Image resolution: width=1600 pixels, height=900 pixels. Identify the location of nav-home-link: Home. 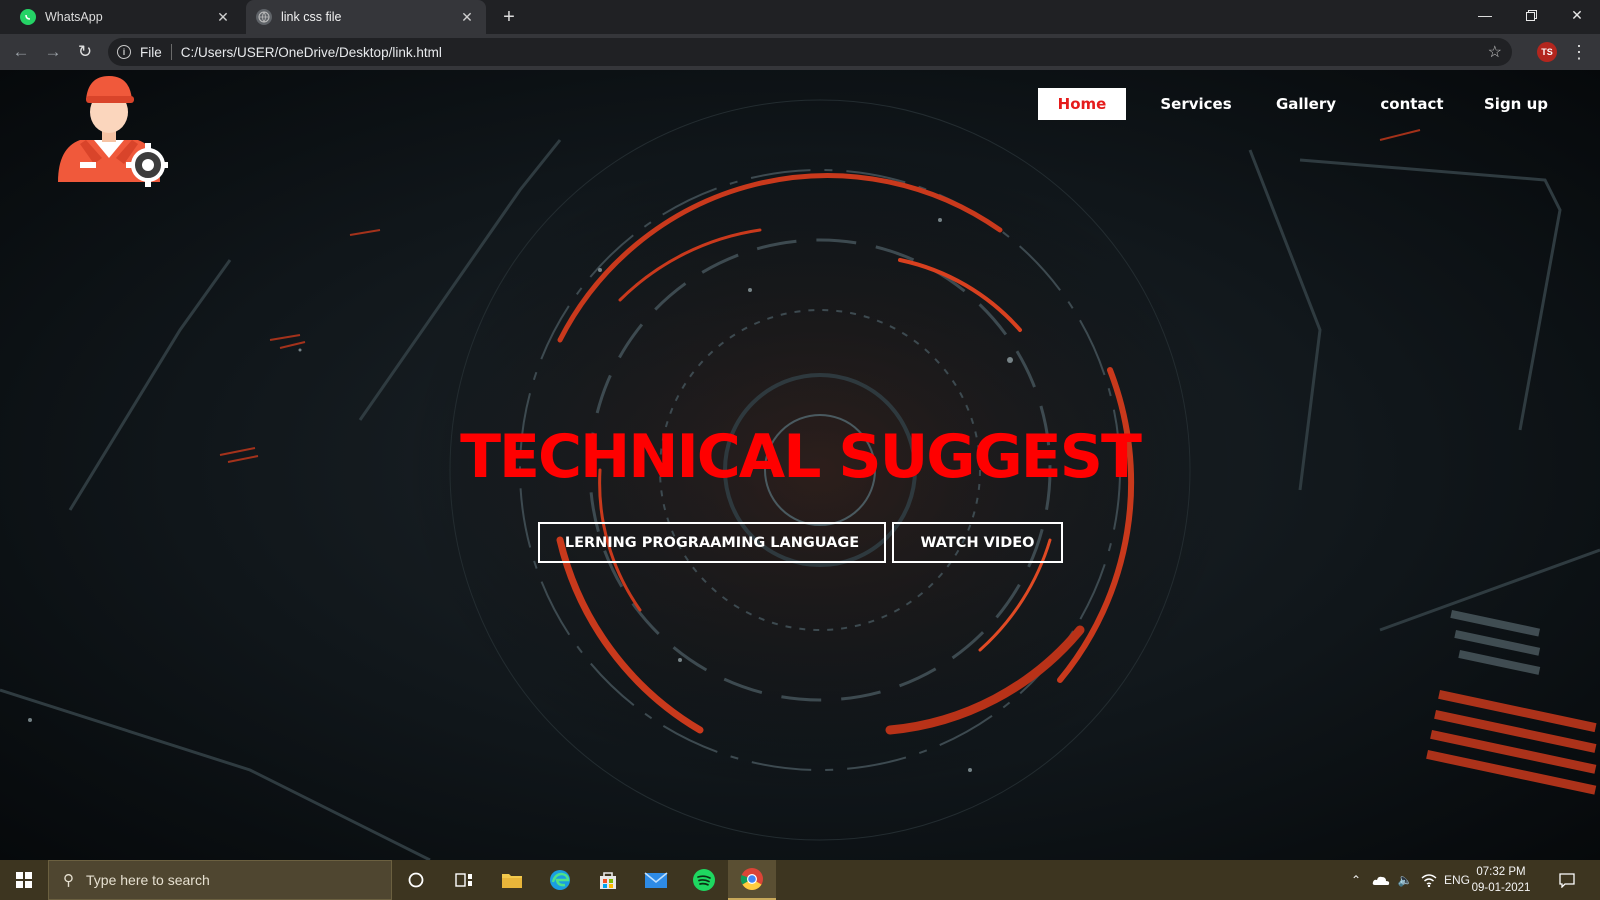
(1082, 104).